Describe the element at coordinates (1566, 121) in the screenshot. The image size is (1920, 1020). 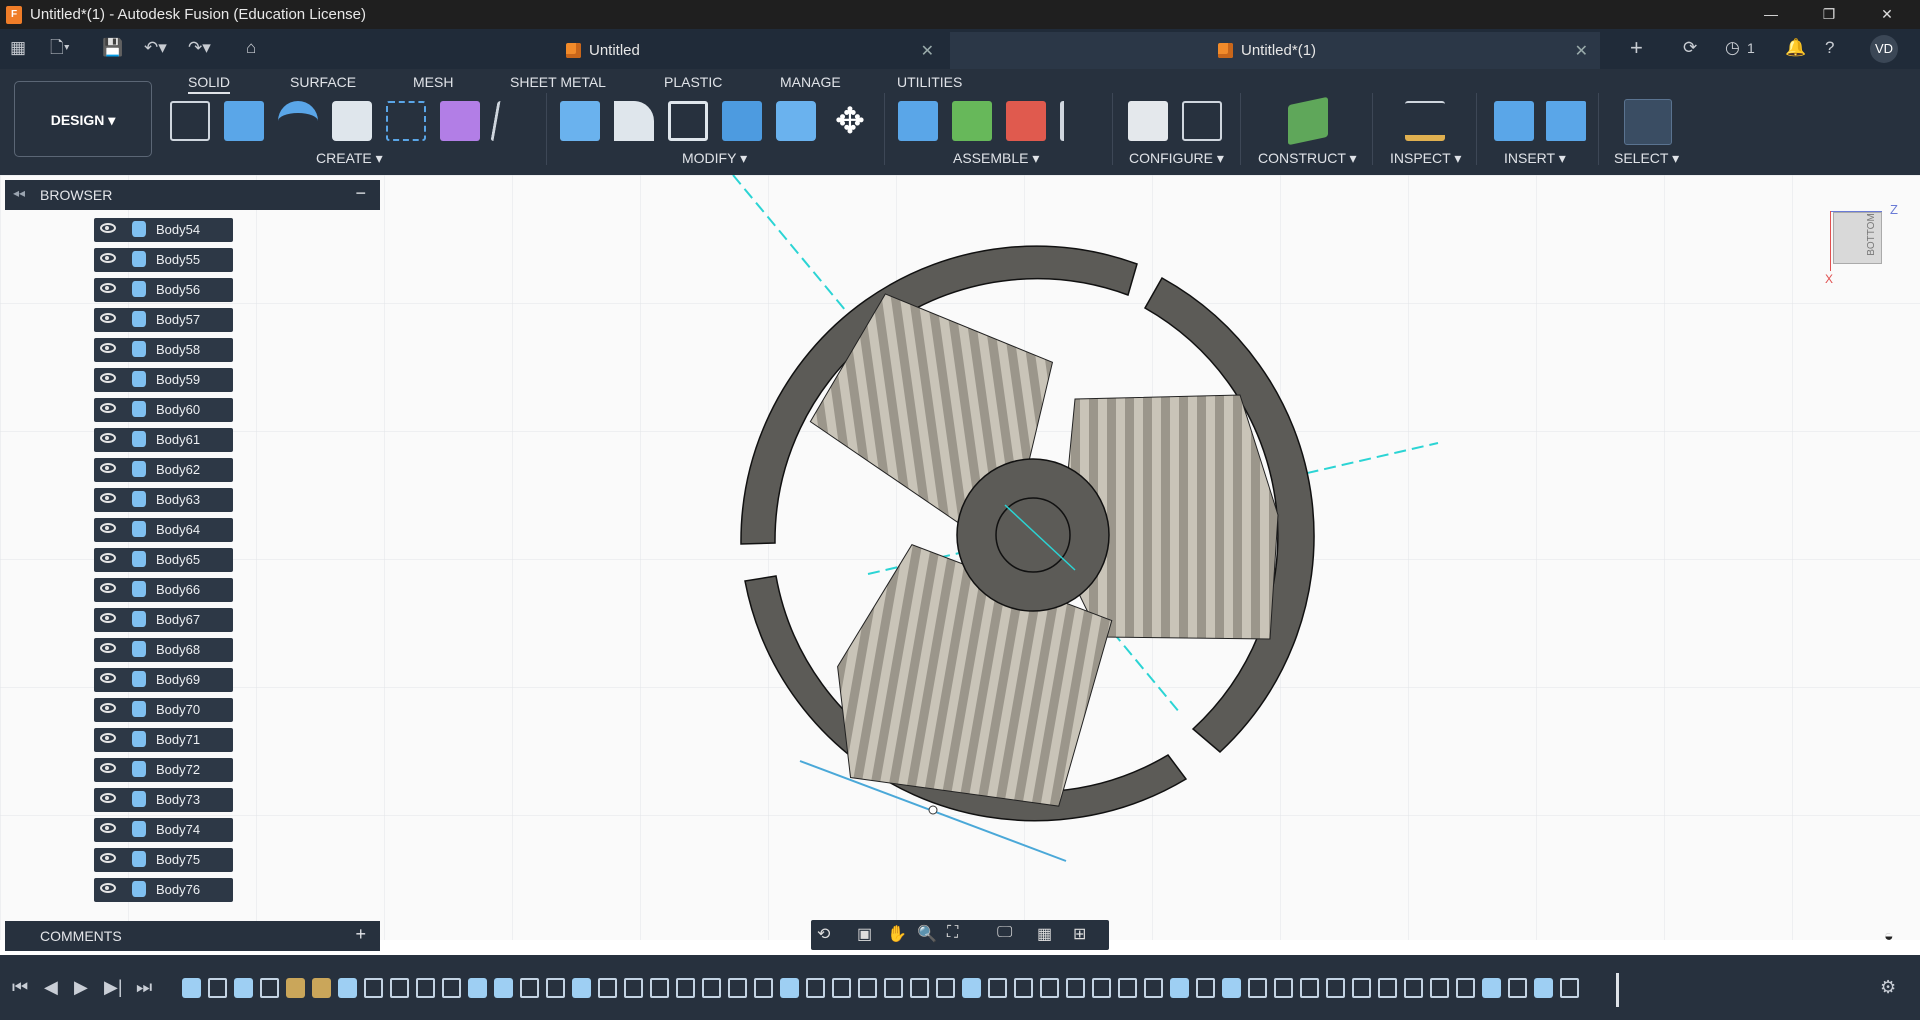
I see `insert-canvas-icon` at that location.